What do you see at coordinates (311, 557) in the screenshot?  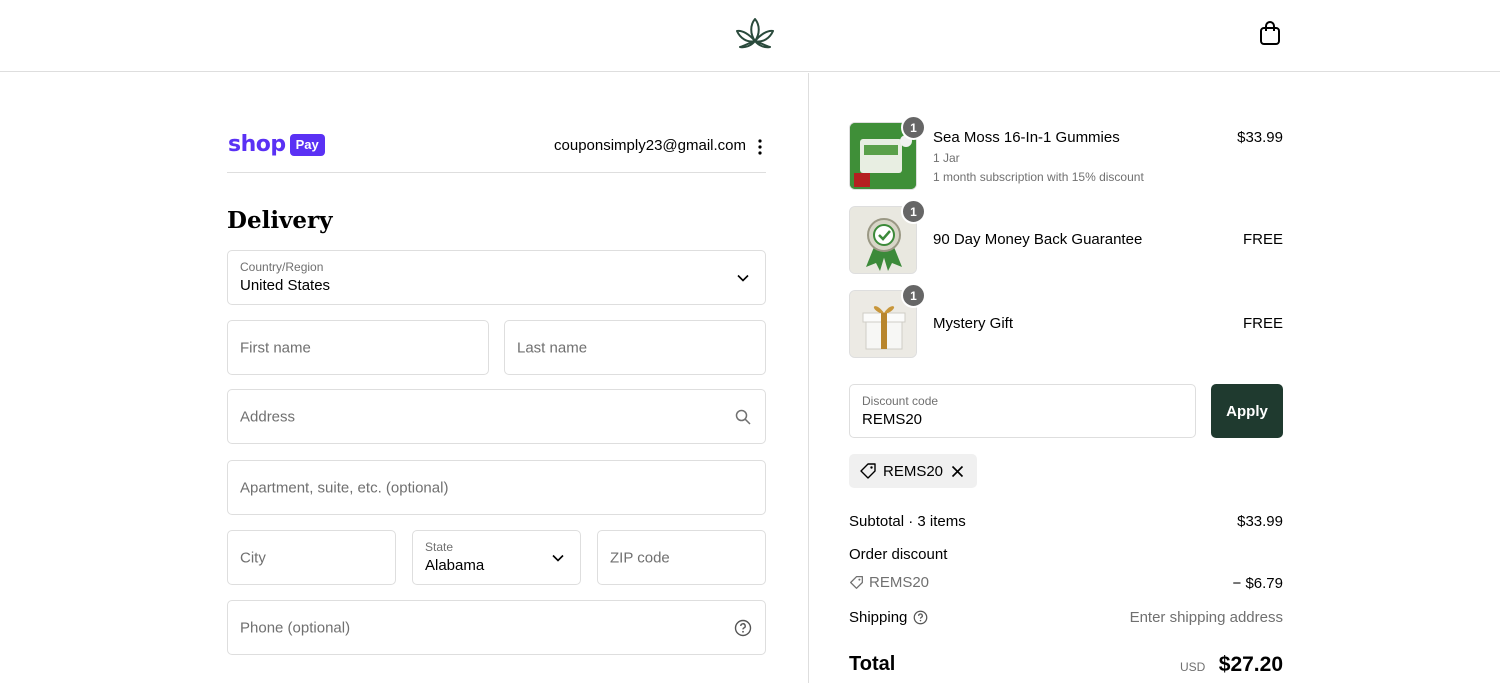 I see `city-input: City` at bounding box center [311, 557].